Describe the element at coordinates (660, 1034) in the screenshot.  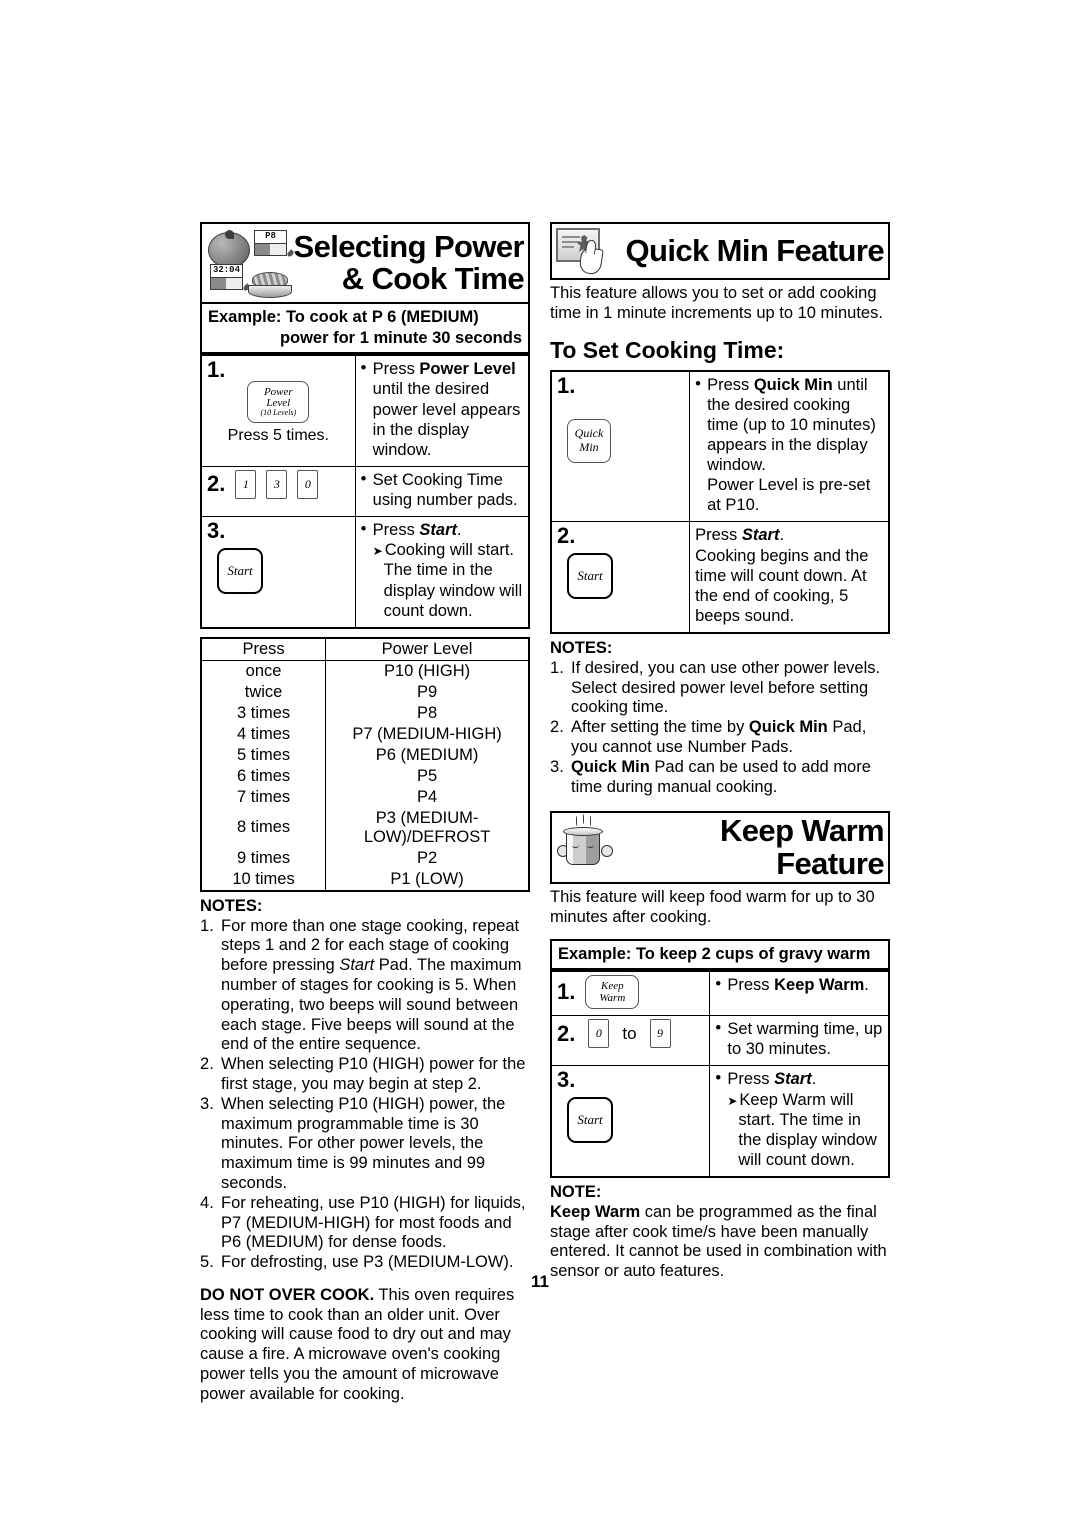
I see `number-pad-9: 9` at that location.